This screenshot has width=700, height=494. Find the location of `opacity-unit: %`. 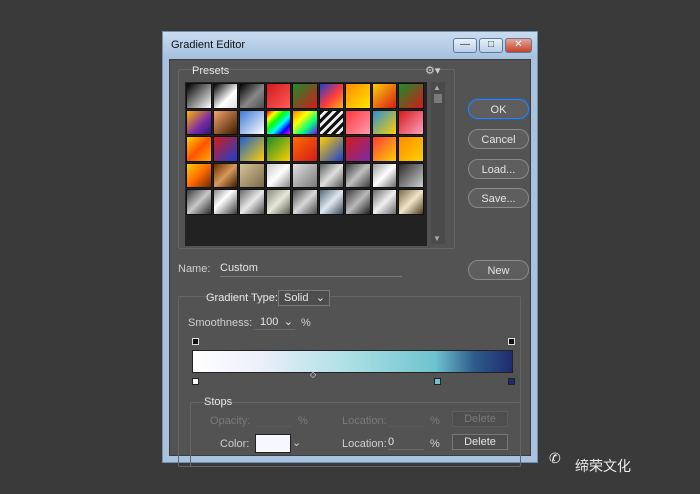

opacity-unit: % is located at coordinates (303, 421).